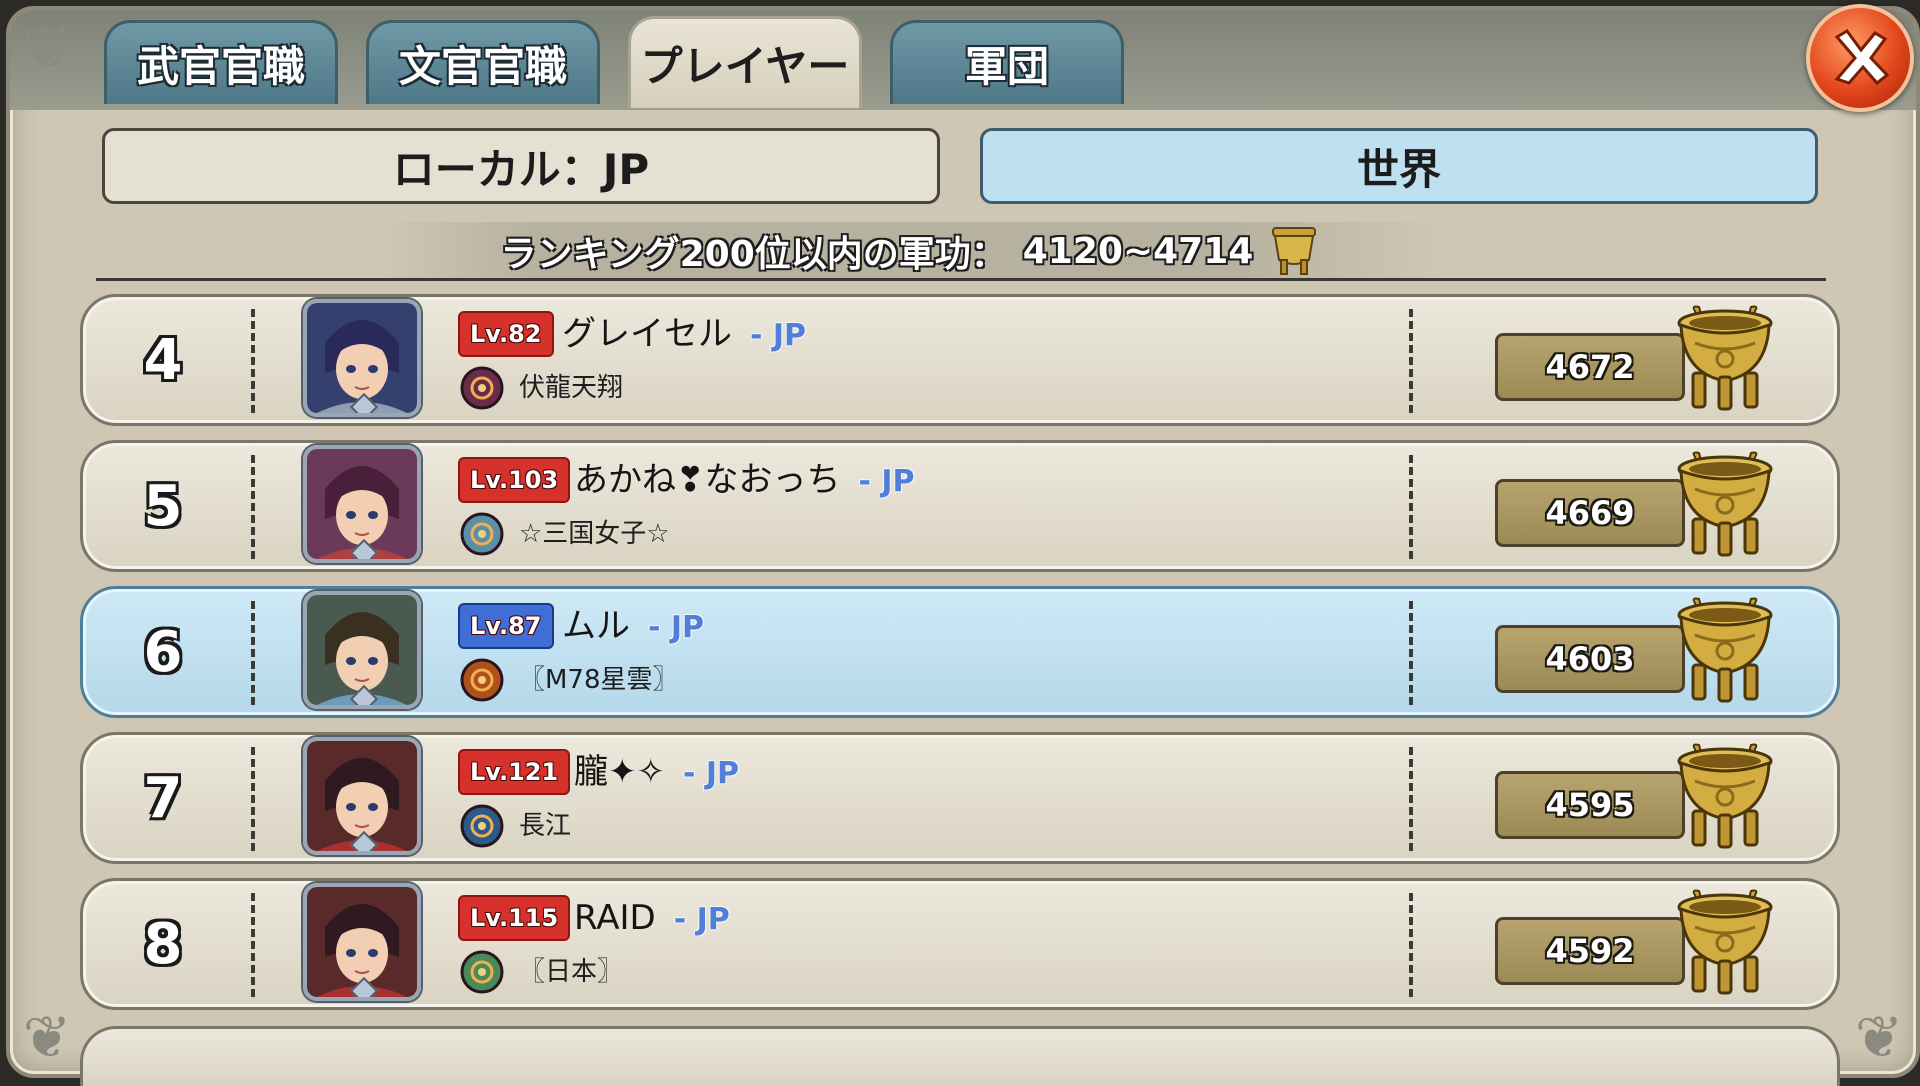 This screenshot has height=1086, width=1920. I want to click on level-badge: Lv.82, so click(506, 334).